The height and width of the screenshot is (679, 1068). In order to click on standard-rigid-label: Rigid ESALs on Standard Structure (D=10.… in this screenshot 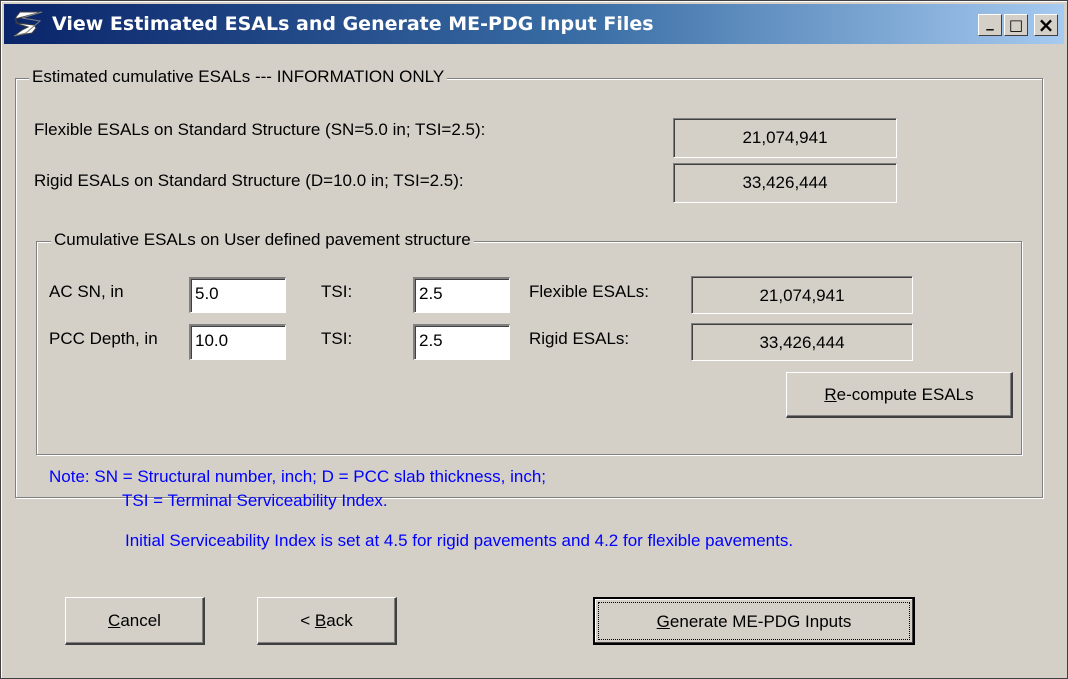, I will do `click(249, 180)`.